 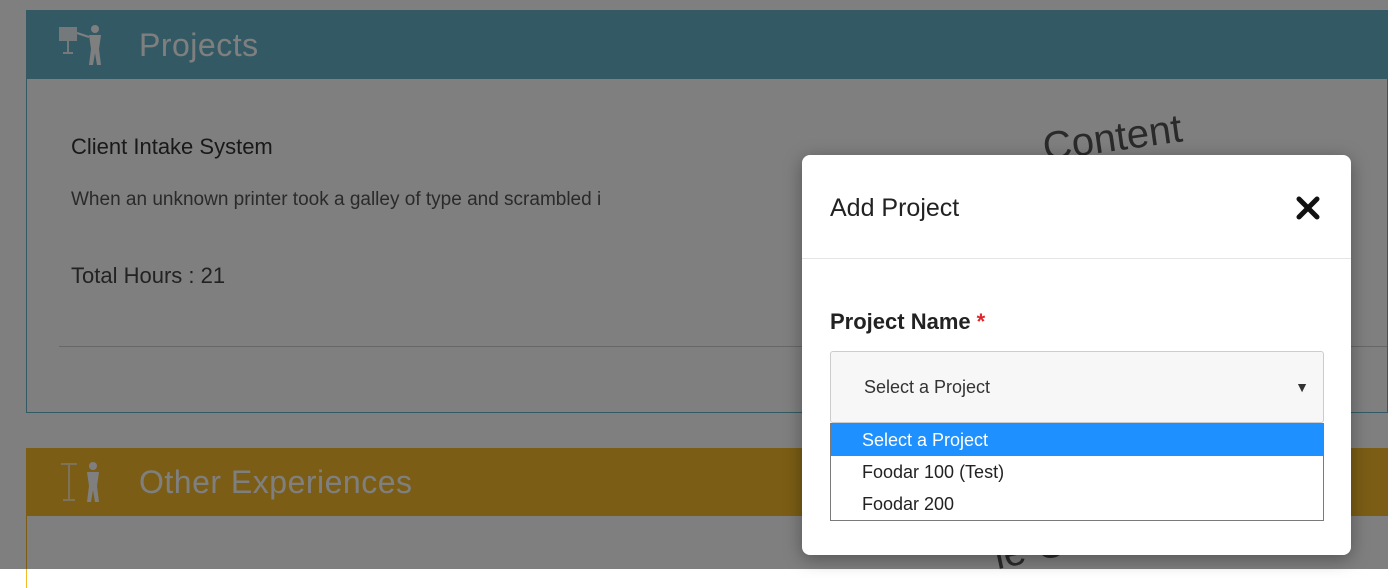 What do you see at coordinates (895, 208) in the screenshot?
I see `modal-title: Add Project` at bounding box center [895, 208].